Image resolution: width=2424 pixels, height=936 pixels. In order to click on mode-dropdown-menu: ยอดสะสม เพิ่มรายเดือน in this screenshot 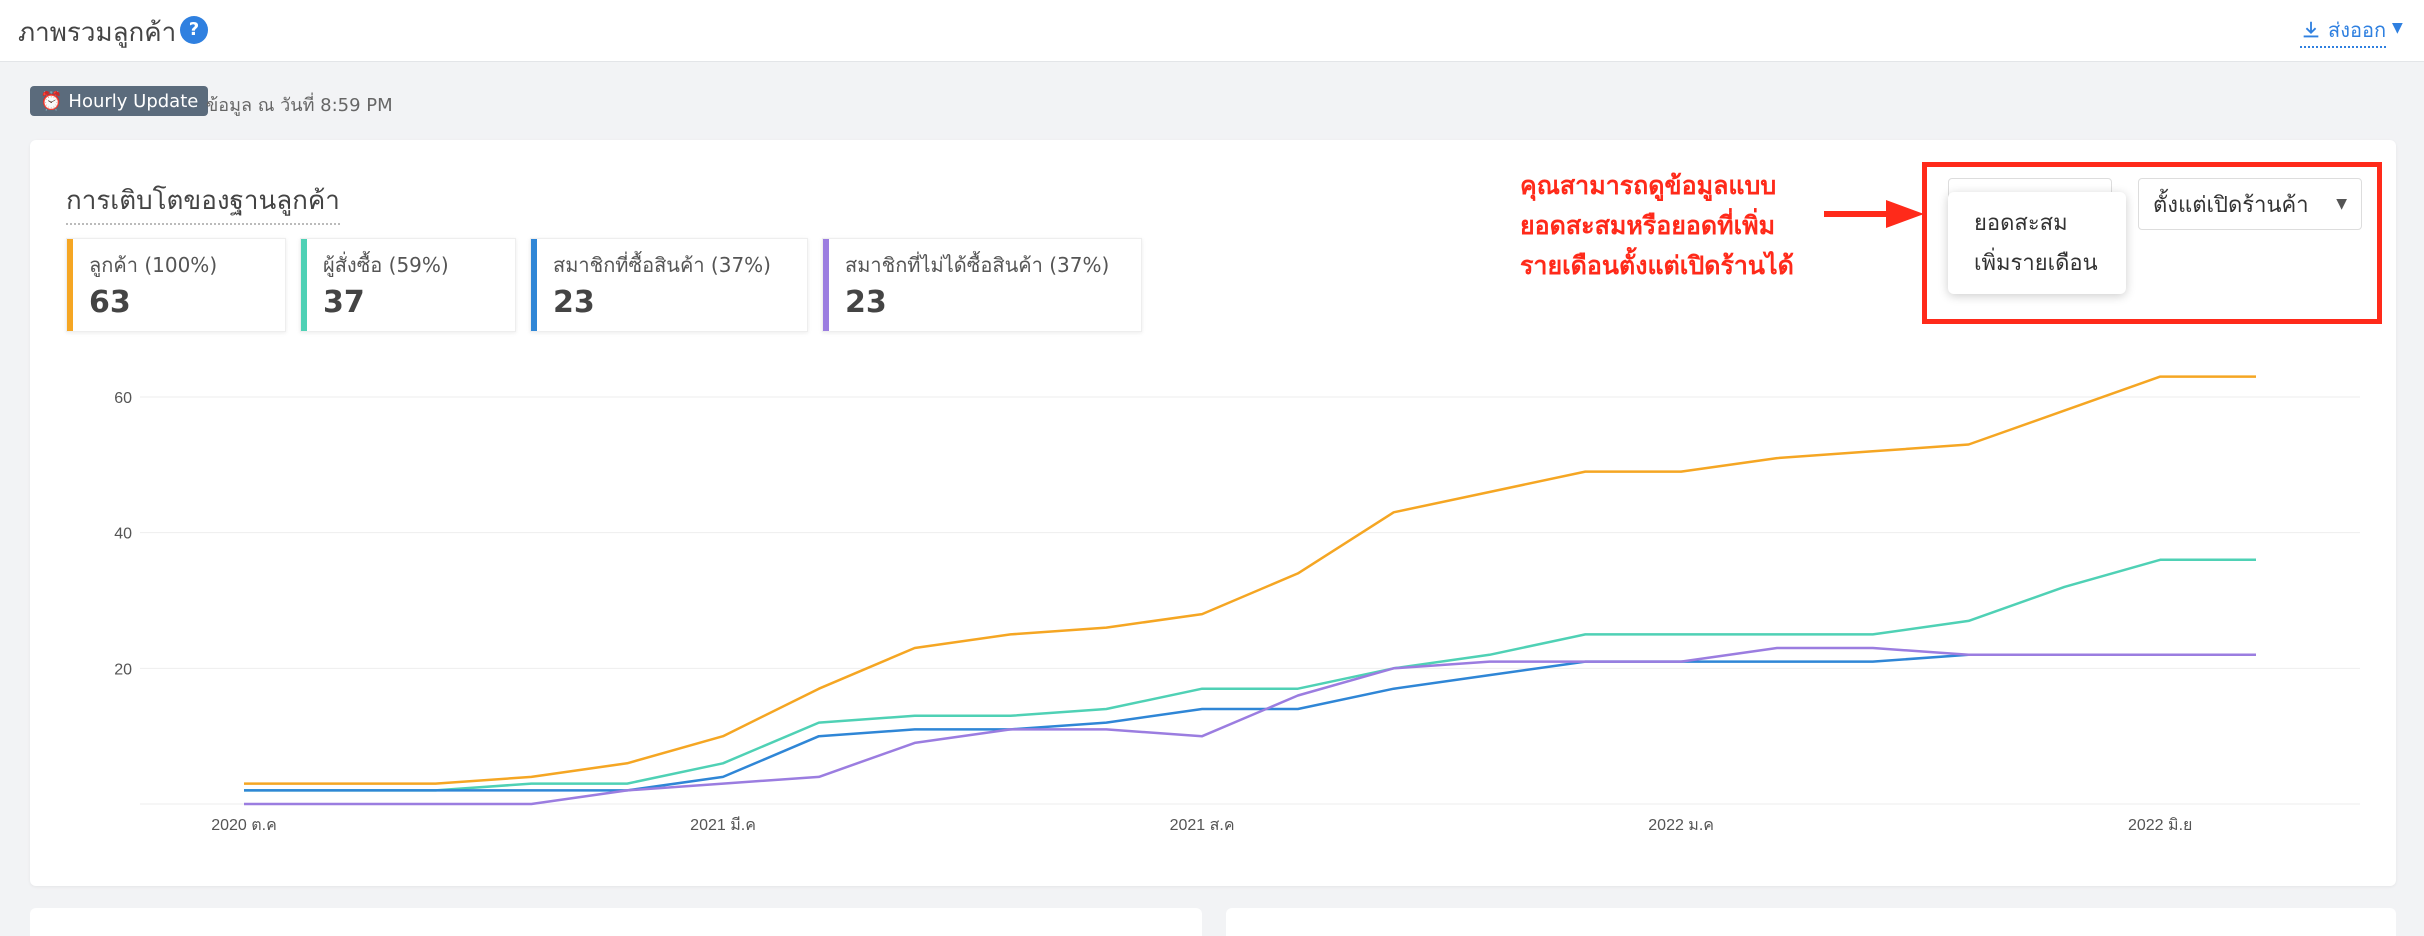, I will do `click(2037, 243)`.